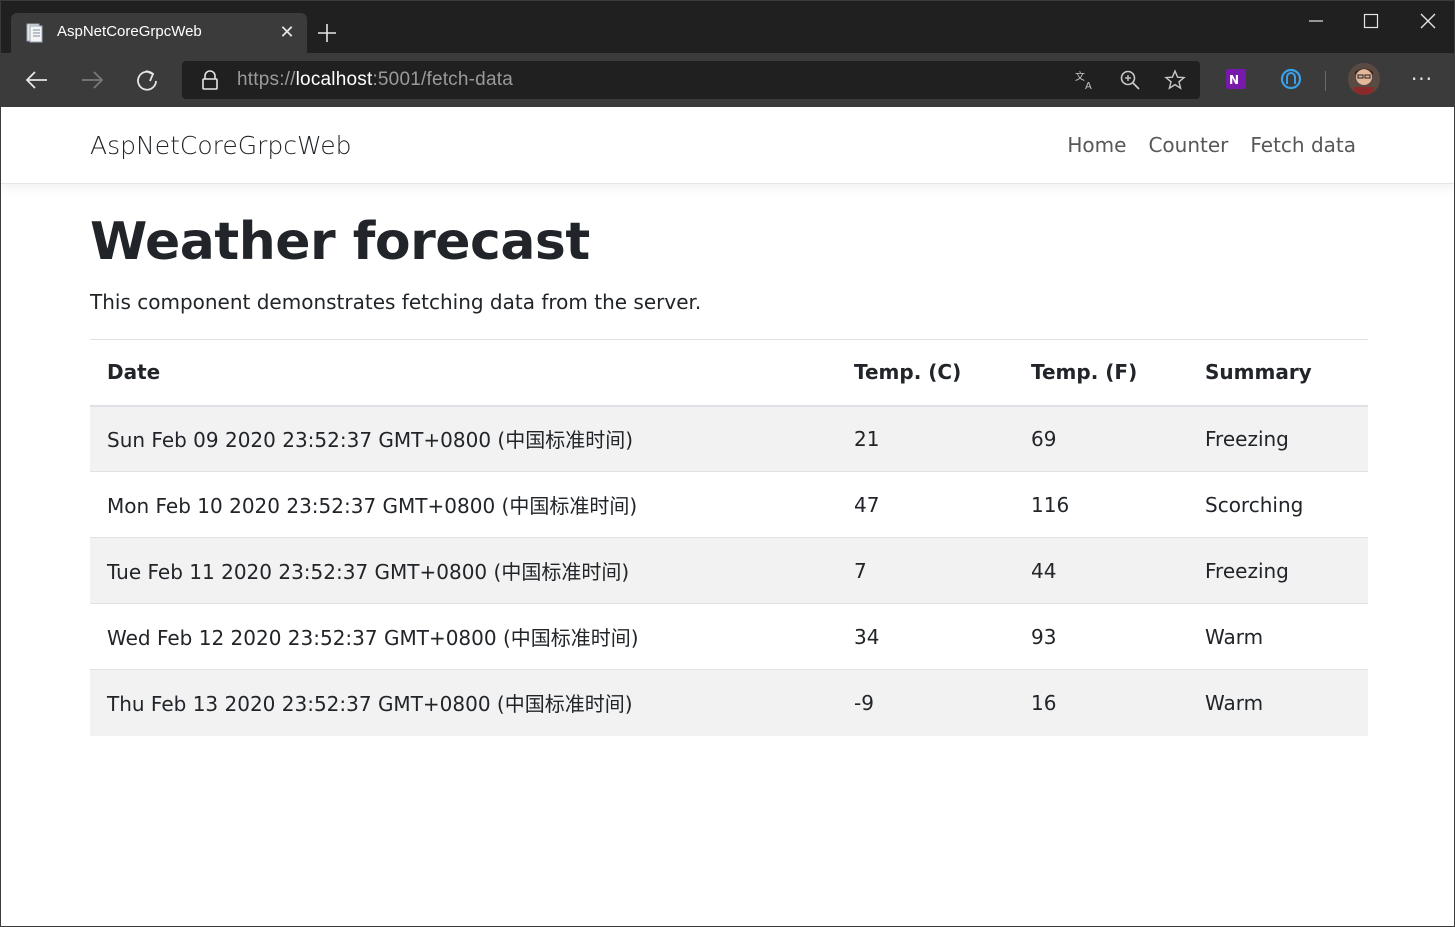 The image size is (1455, 927). What do you see at coordinates (1101, 504) in the screenshot?
I see `cell-temp-f: 116` at bounding box center [1101, 504].